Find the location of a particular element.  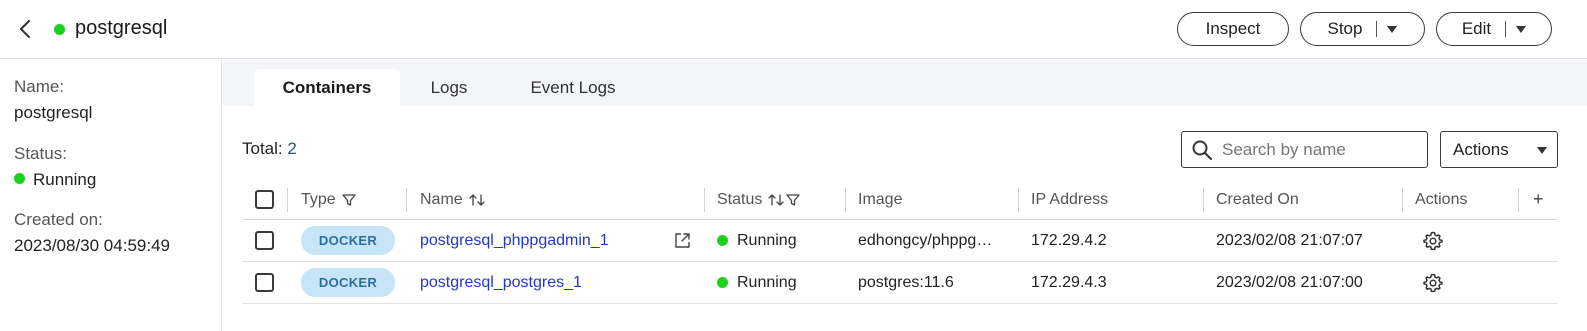

stop-button-label: Stop is located at coordinates (1345, 28).